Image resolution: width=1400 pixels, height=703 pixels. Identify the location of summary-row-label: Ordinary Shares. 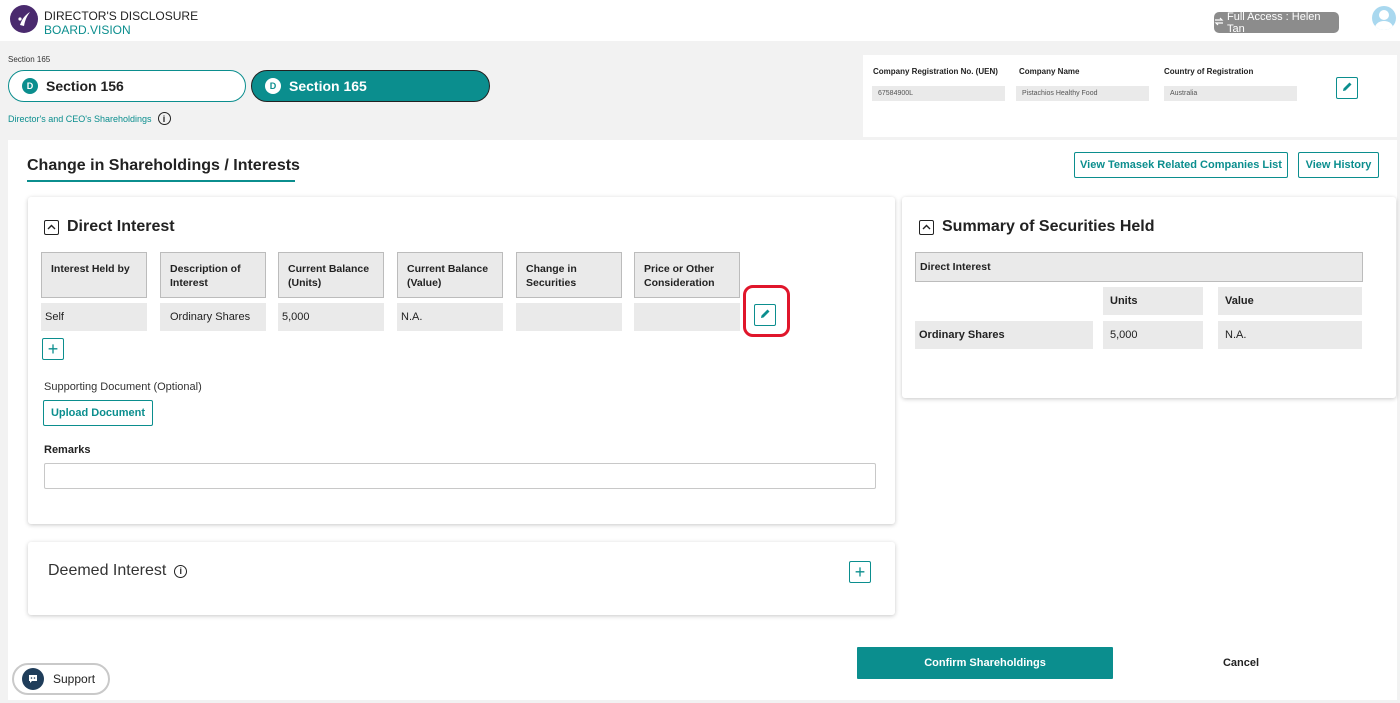
(1004, 335).